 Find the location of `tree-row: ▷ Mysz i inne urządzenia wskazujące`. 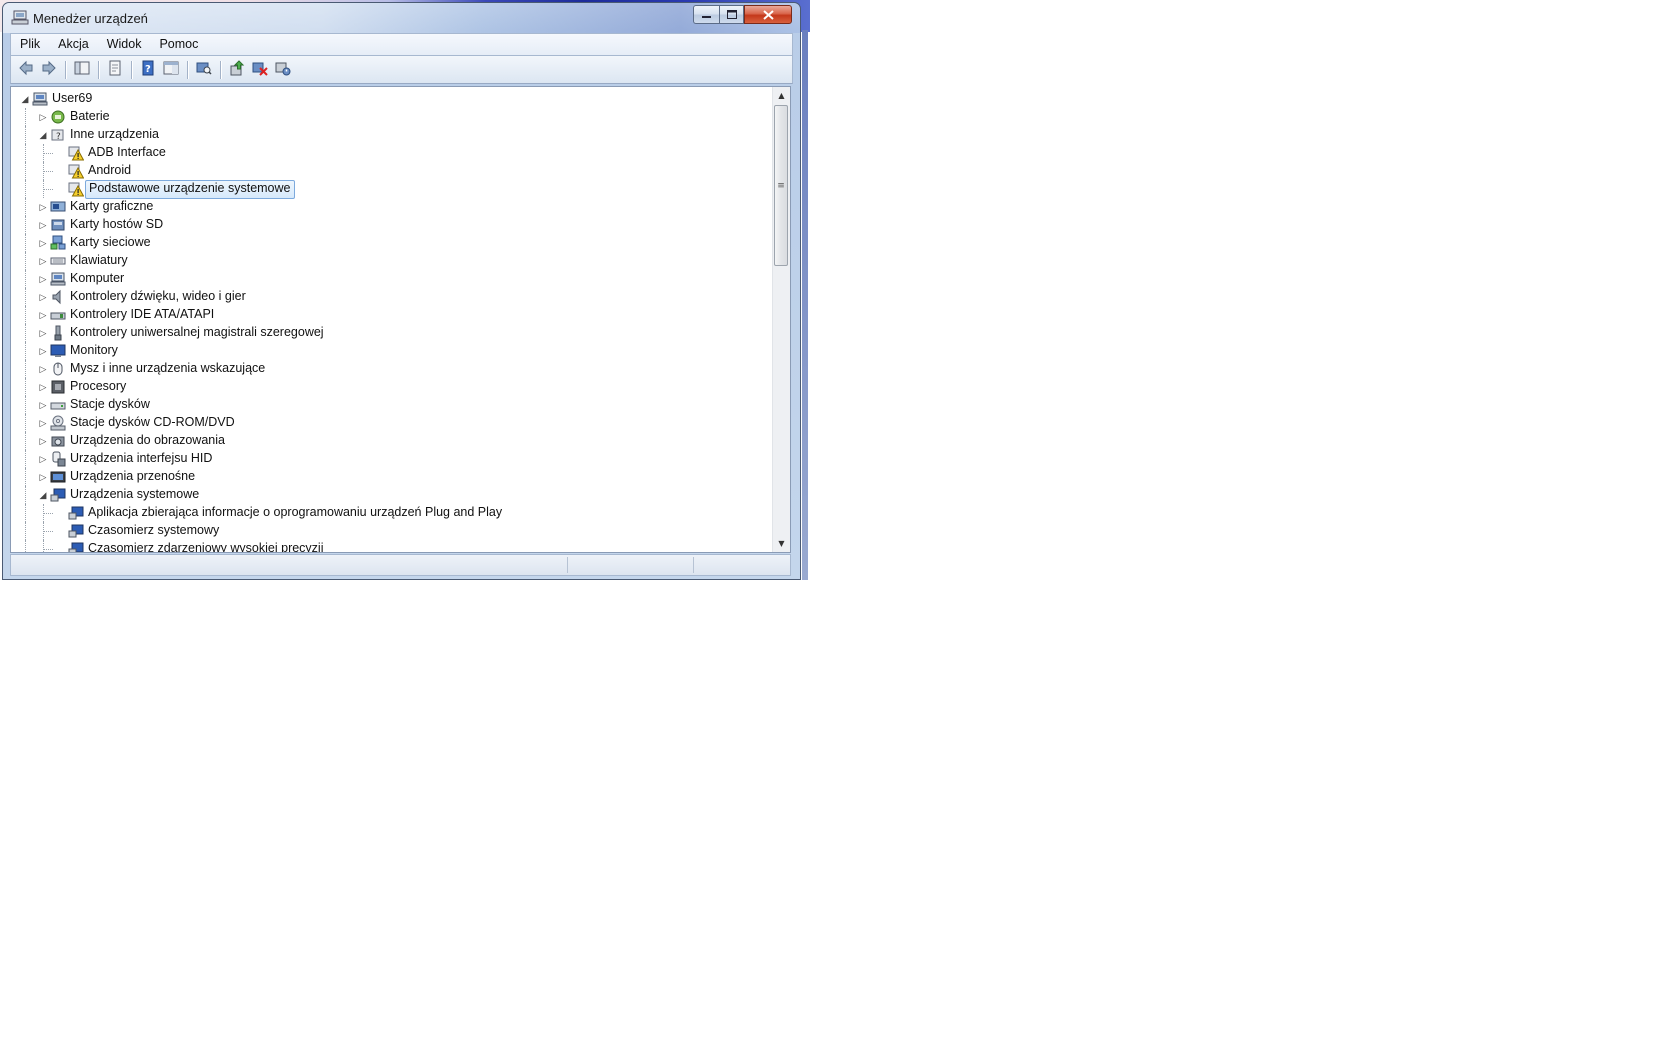

tree-row: ▷ Mysz i inne urządzenia wskazujące is located at coordinates (391, 369).